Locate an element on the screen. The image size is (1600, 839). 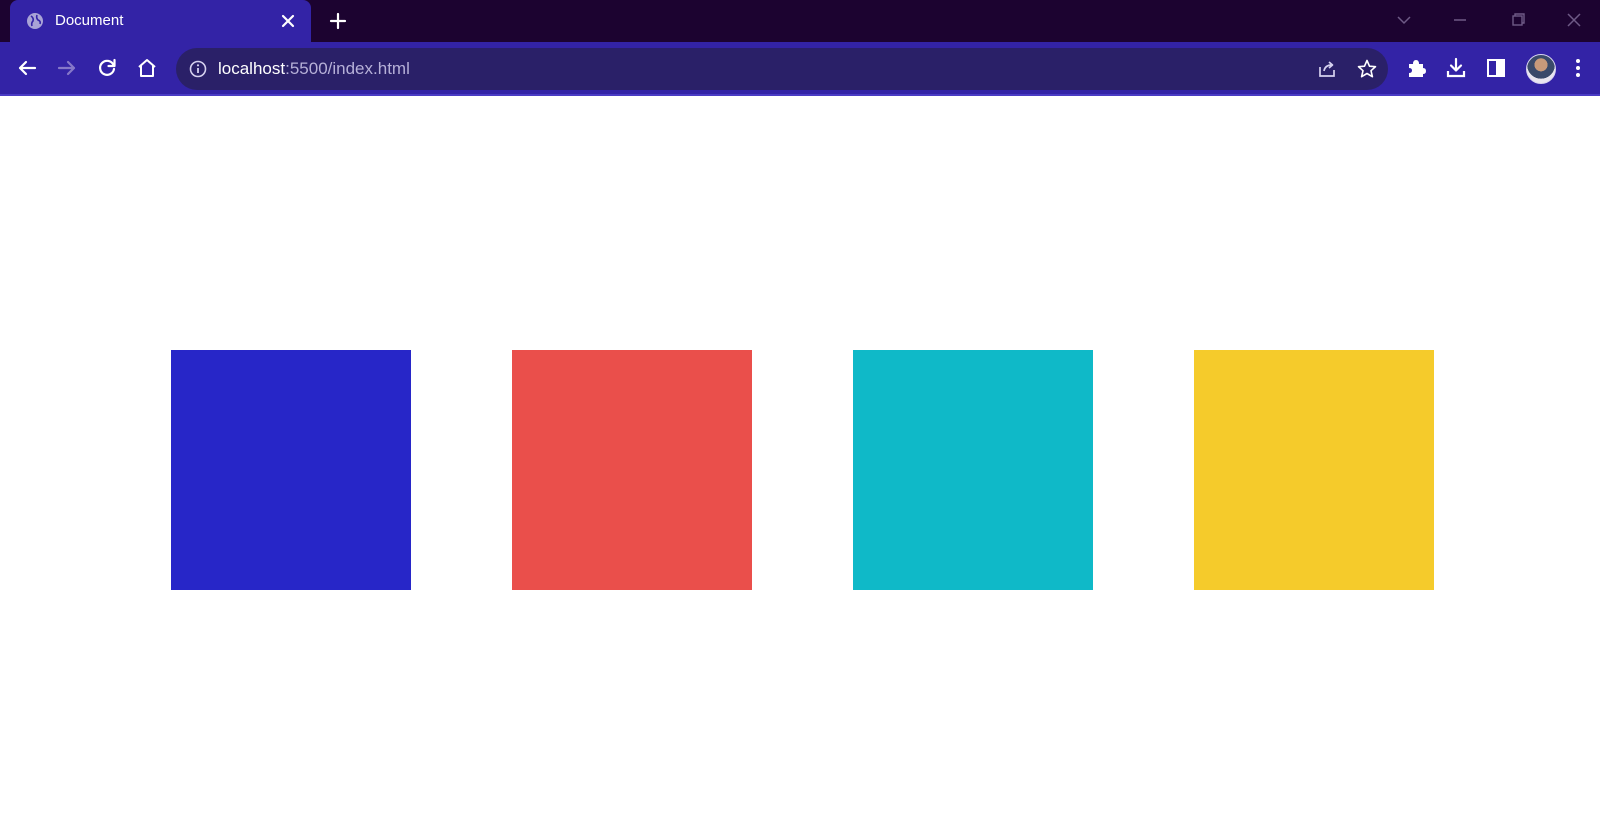
url-host: localhost is located at coordinates (252, 68).